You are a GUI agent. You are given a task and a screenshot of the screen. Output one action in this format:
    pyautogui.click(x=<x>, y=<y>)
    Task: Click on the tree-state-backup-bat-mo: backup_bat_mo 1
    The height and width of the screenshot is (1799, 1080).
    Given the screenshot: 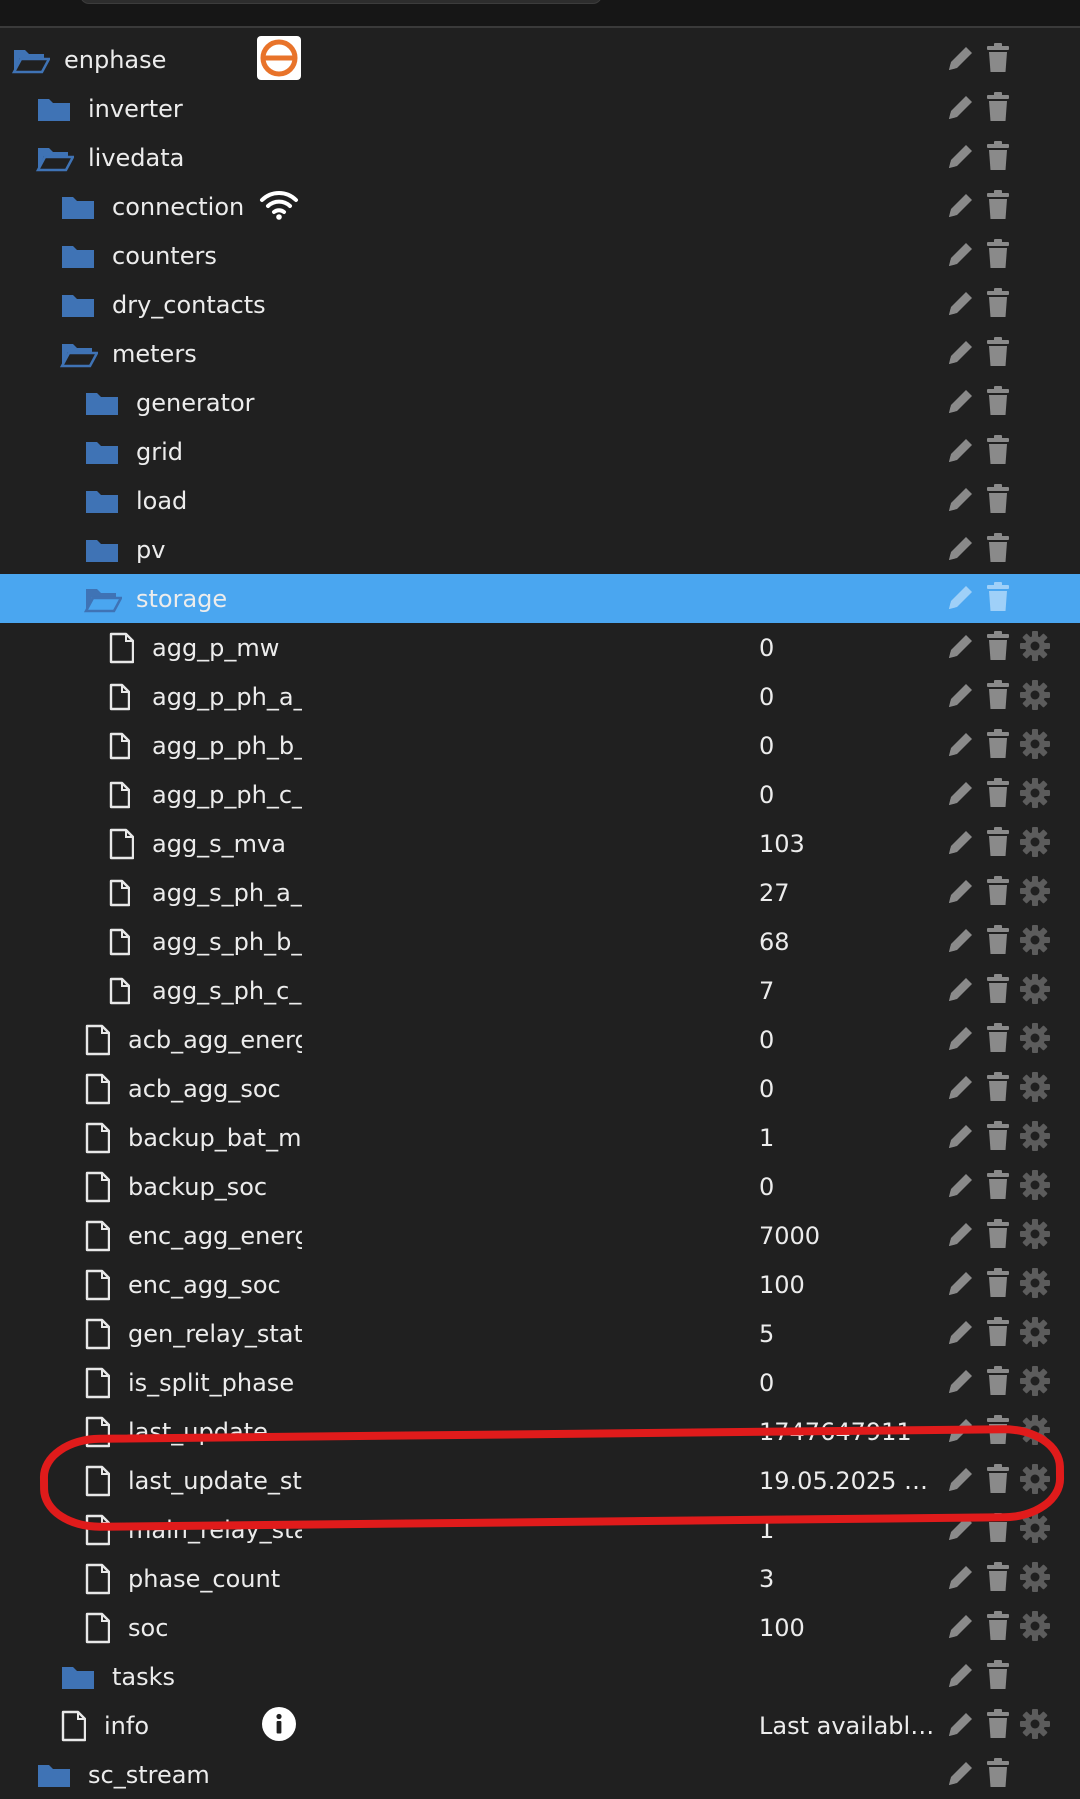 What is the action you would take?
    pyautogui.click(x=540, y=1137)
    